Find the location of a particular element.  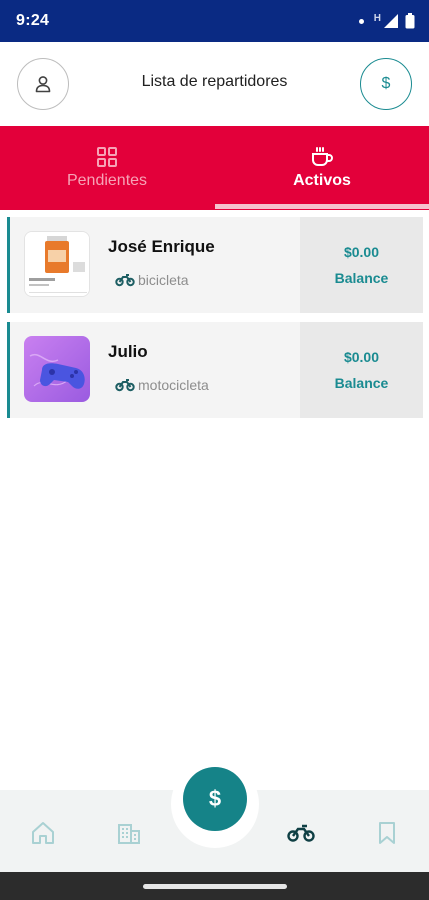

nav-home is located at coordinates (43, 833).